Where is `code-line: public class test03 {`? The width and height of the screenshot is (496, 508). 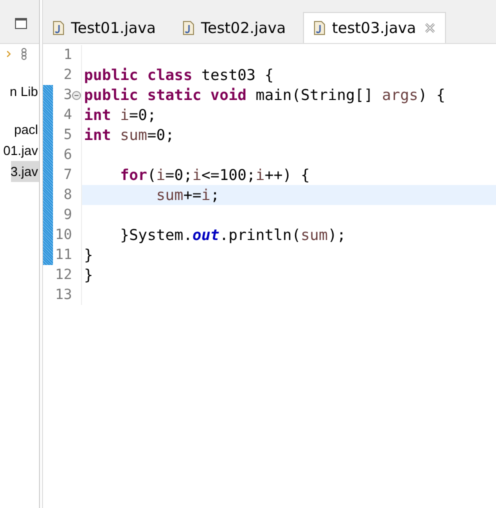
code-line: public class test03 { is located at coordinates (179, 75).